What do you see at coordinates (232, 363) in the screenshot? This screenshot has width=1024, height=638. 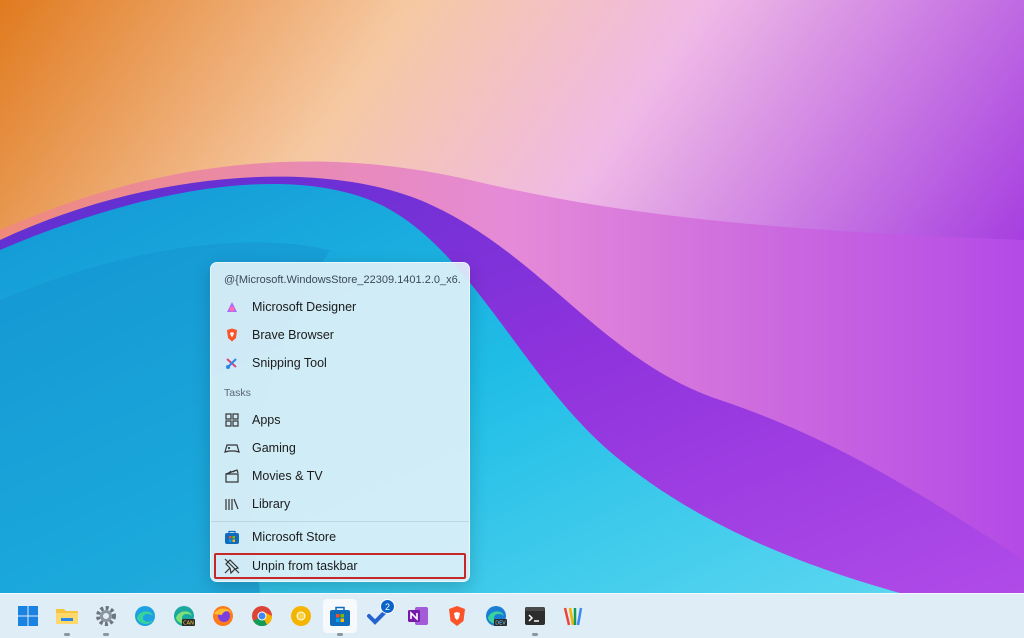 I see `snipping-tool-icon` at bounding box center [232, 363].